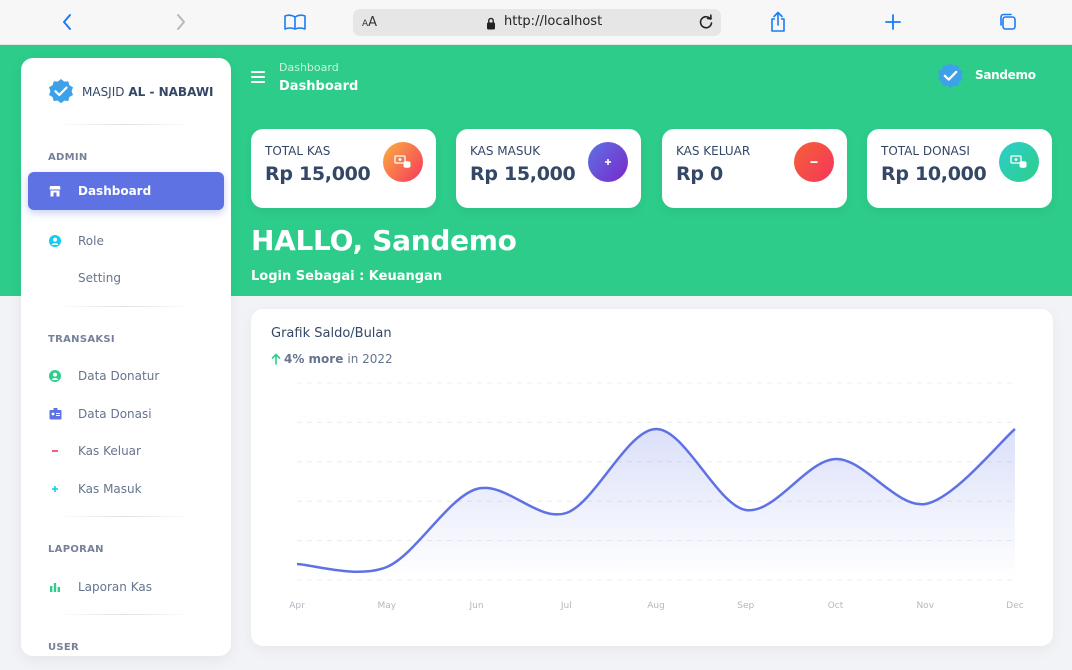 Image resolution: width=1072 pixels, height=670 pixels. I want to click on sidebar-item-setting: Setting, so click(126, 278).